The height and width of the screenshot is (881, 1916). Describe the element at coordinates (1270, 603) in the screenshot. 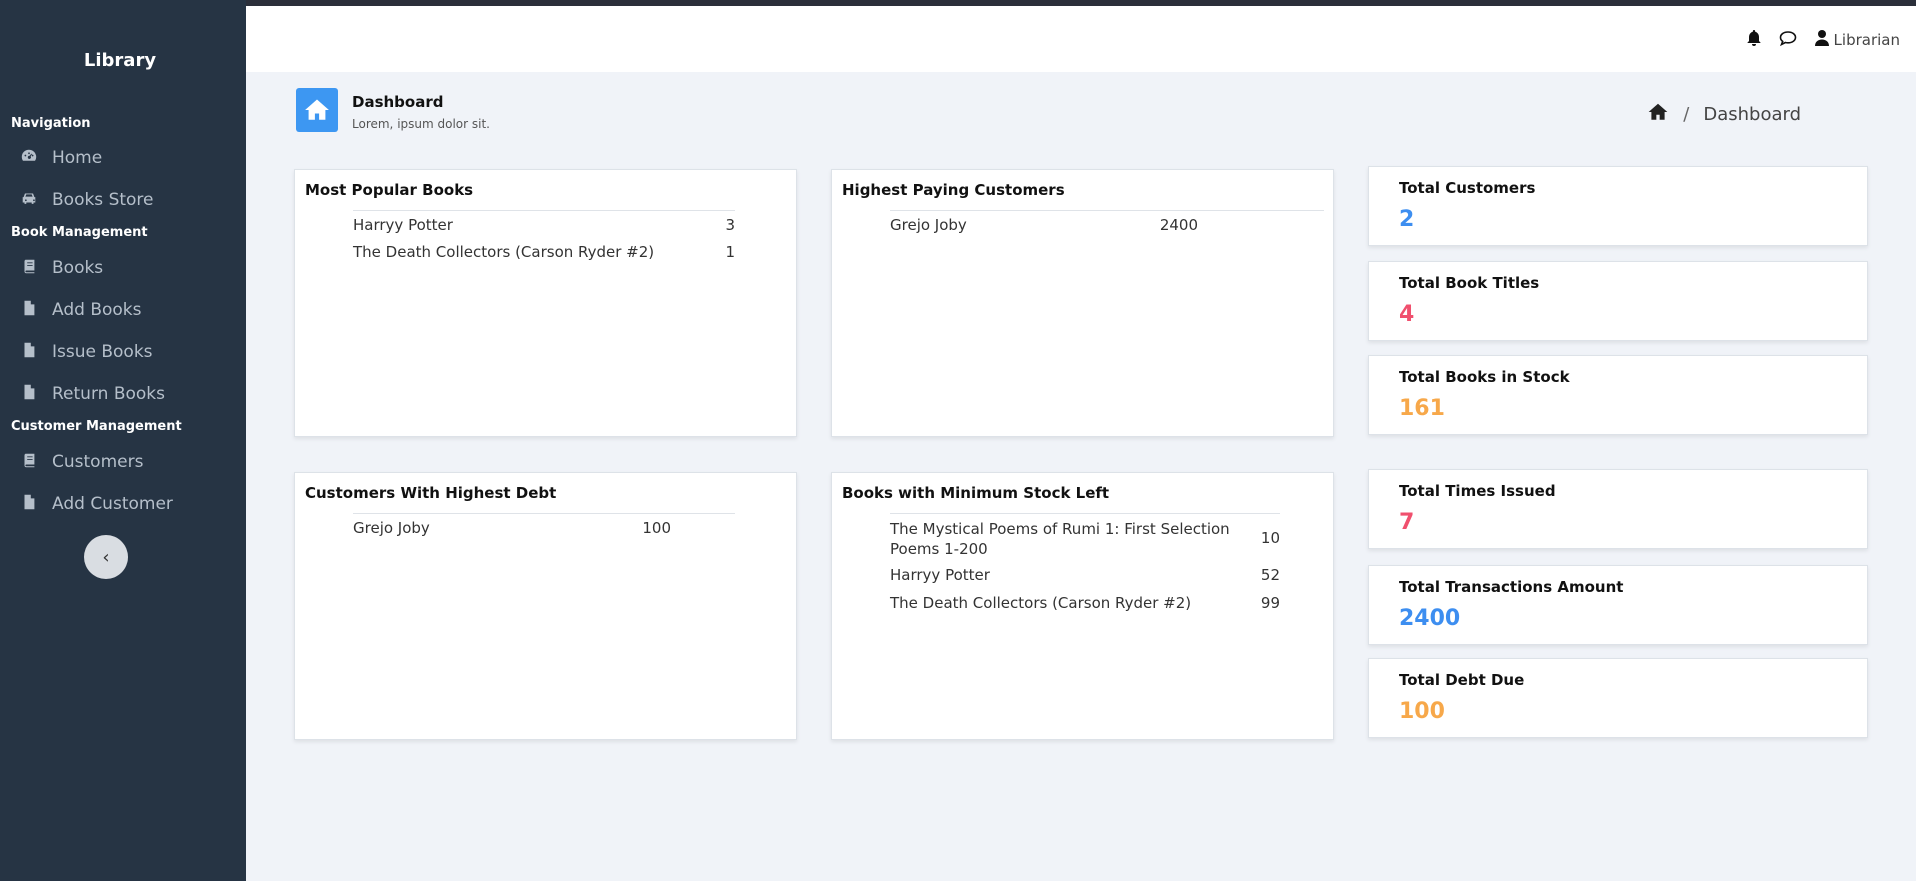

I see `stock: 99` at that location.